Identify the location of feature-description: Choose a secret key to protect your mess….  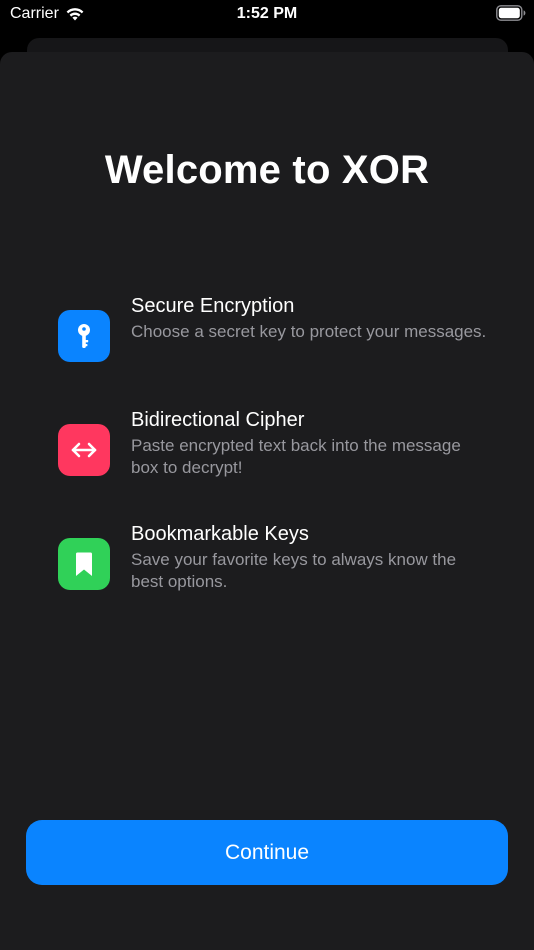
(309, 331).